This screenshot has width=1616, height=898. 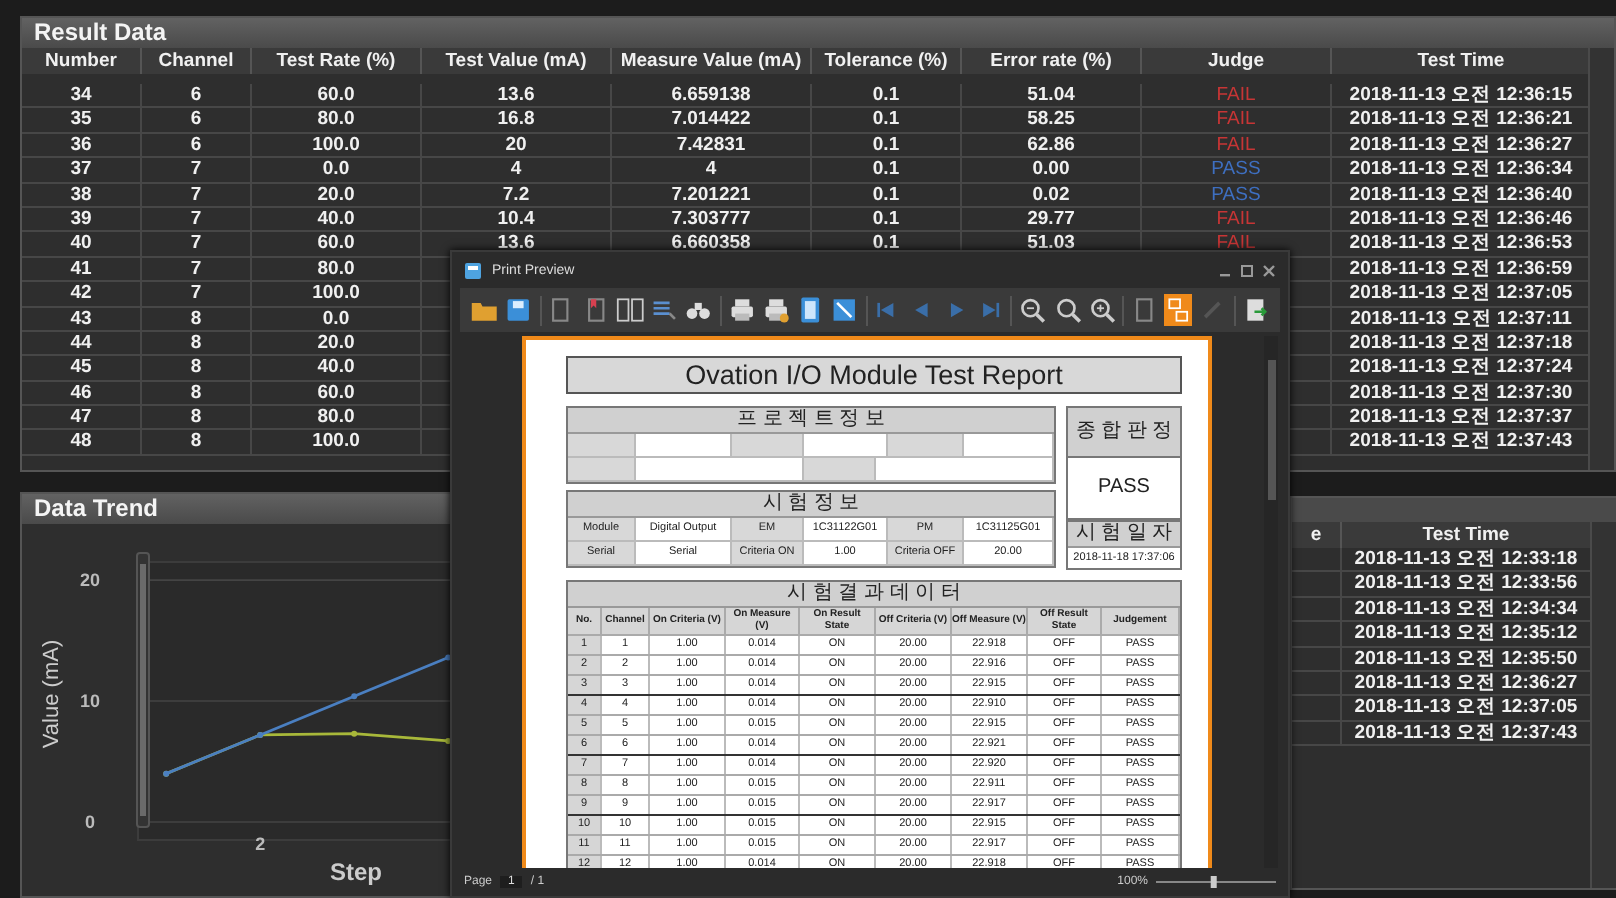 What do you see at coordinates (1178, 310) in the screenshot?
I see `multipage-icon` at bounding box center [1178, 310].